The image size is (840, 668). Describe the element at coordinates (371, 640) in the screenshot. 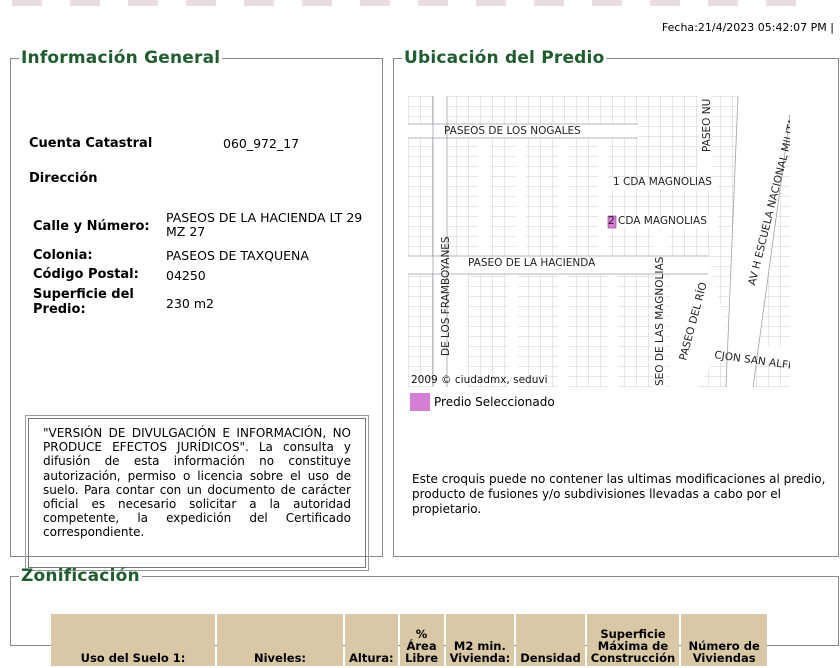

I see `col-altura: Altura:` at that location.